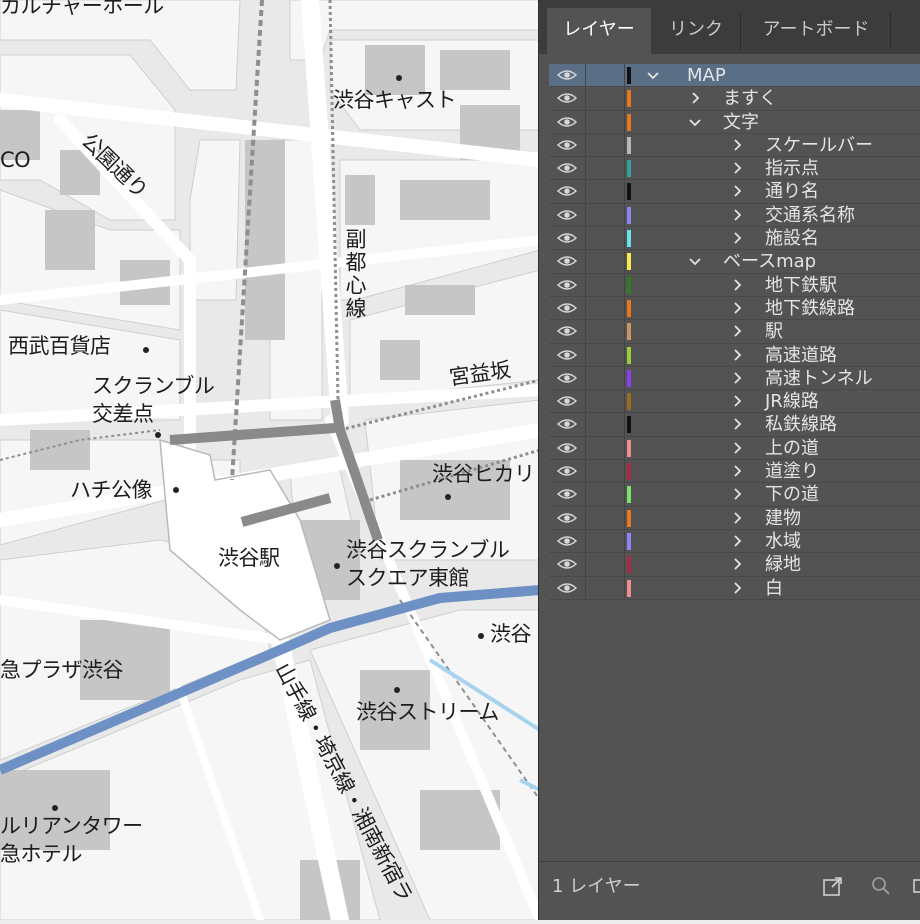 The width and height of the screenshot is (920, 924). I want to click on layer-name: 高速トンネル, so click(819, 378).